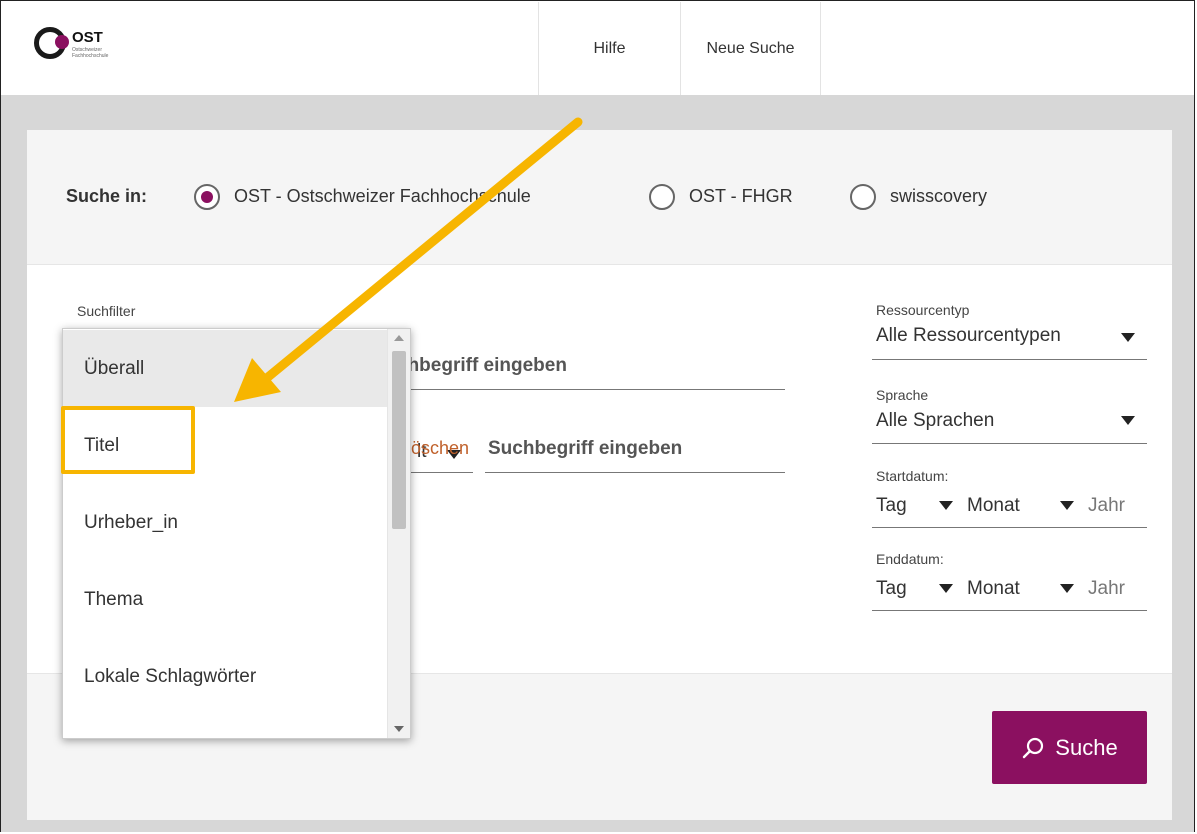  What do you see at coordinates (891, 506) in the screenshot?
I see `start-day-select: Tag` at bounding box center [891, 506].